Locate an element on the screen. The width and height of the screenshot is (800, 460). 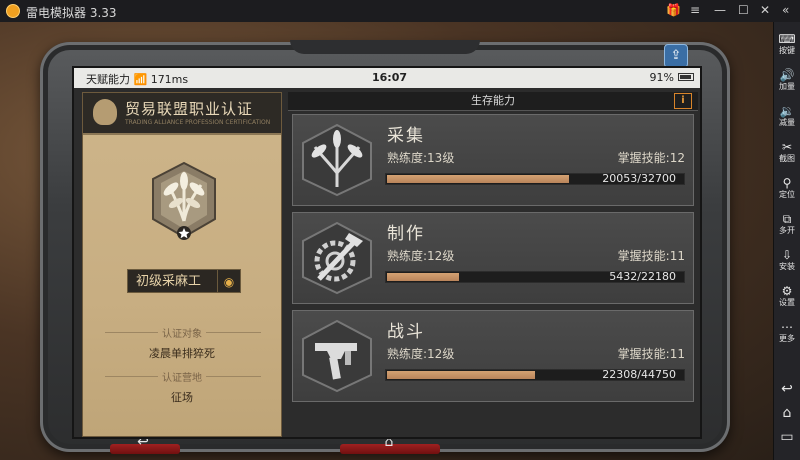
sidebar-item-gear: ⚙ 设置 is located at coordinates (787, 296).